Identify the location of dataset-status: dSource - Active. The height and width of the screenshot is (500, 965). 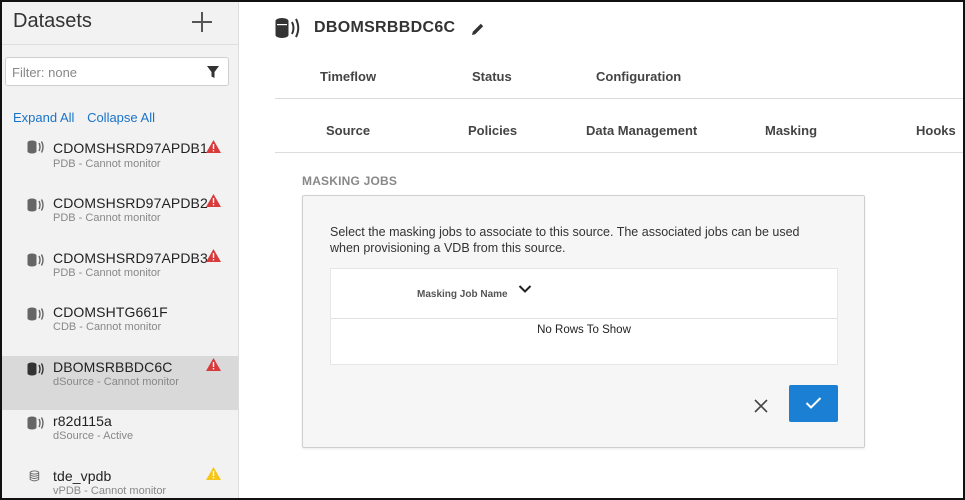
(93, 436).